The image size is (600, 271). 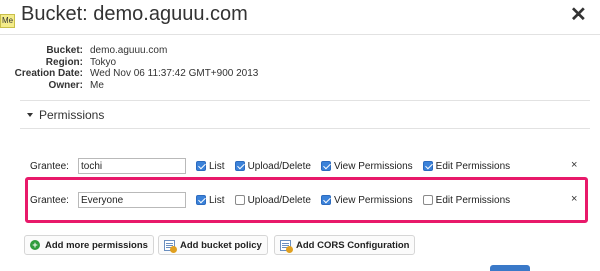 I want to click on add-more-permissions-button: + Add more permissions, so click(x=89, y=245).